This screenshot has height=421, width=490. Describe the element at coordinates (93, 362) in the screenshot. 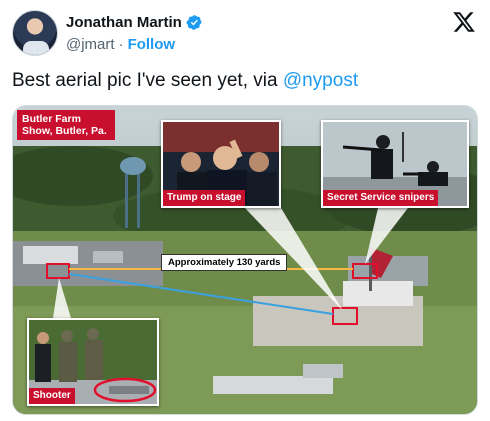

I see `inset-shooter: Shooter` at that location.